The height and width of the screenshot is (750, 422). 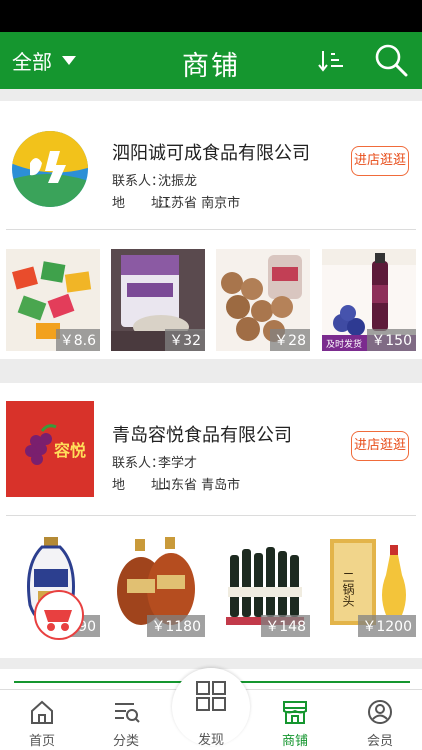 What do you see at coordinates (50, 169) in the screenshot?
I see `shop-logo-image` at bounding box center [50, 169].